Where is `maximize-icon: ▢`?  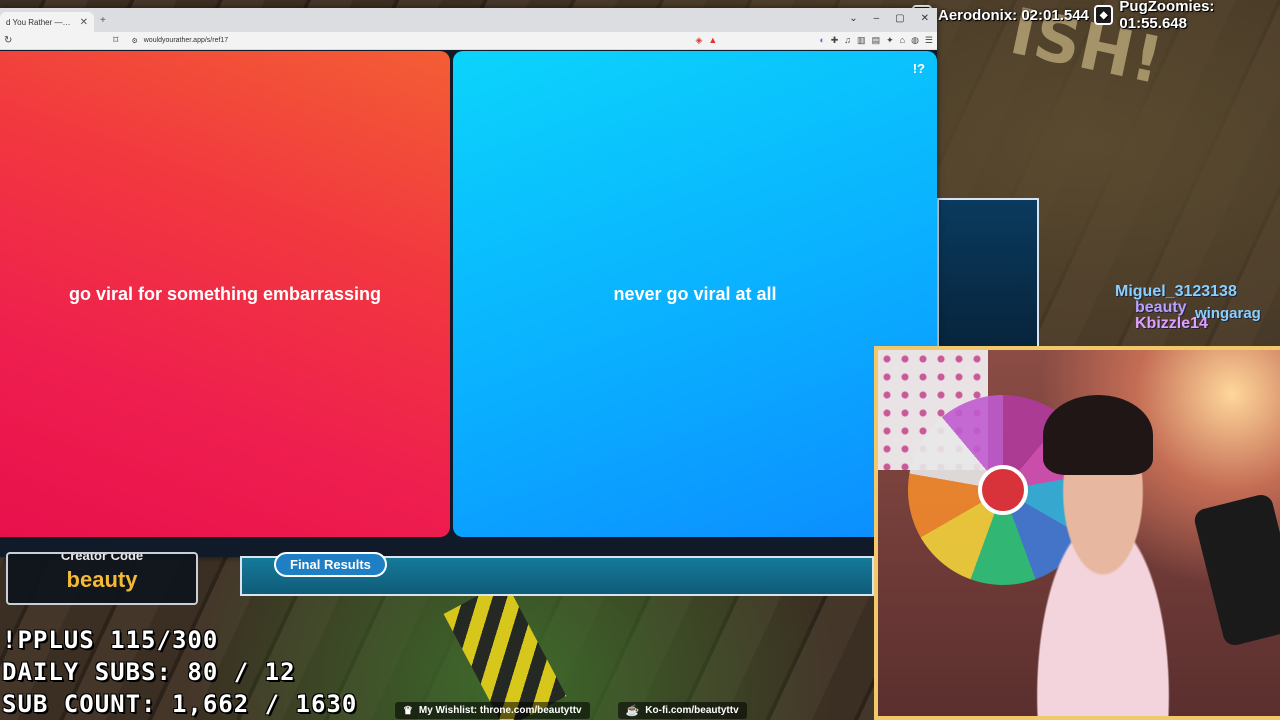 maximize-icon: ▢ is located at coordinates (899, 18).